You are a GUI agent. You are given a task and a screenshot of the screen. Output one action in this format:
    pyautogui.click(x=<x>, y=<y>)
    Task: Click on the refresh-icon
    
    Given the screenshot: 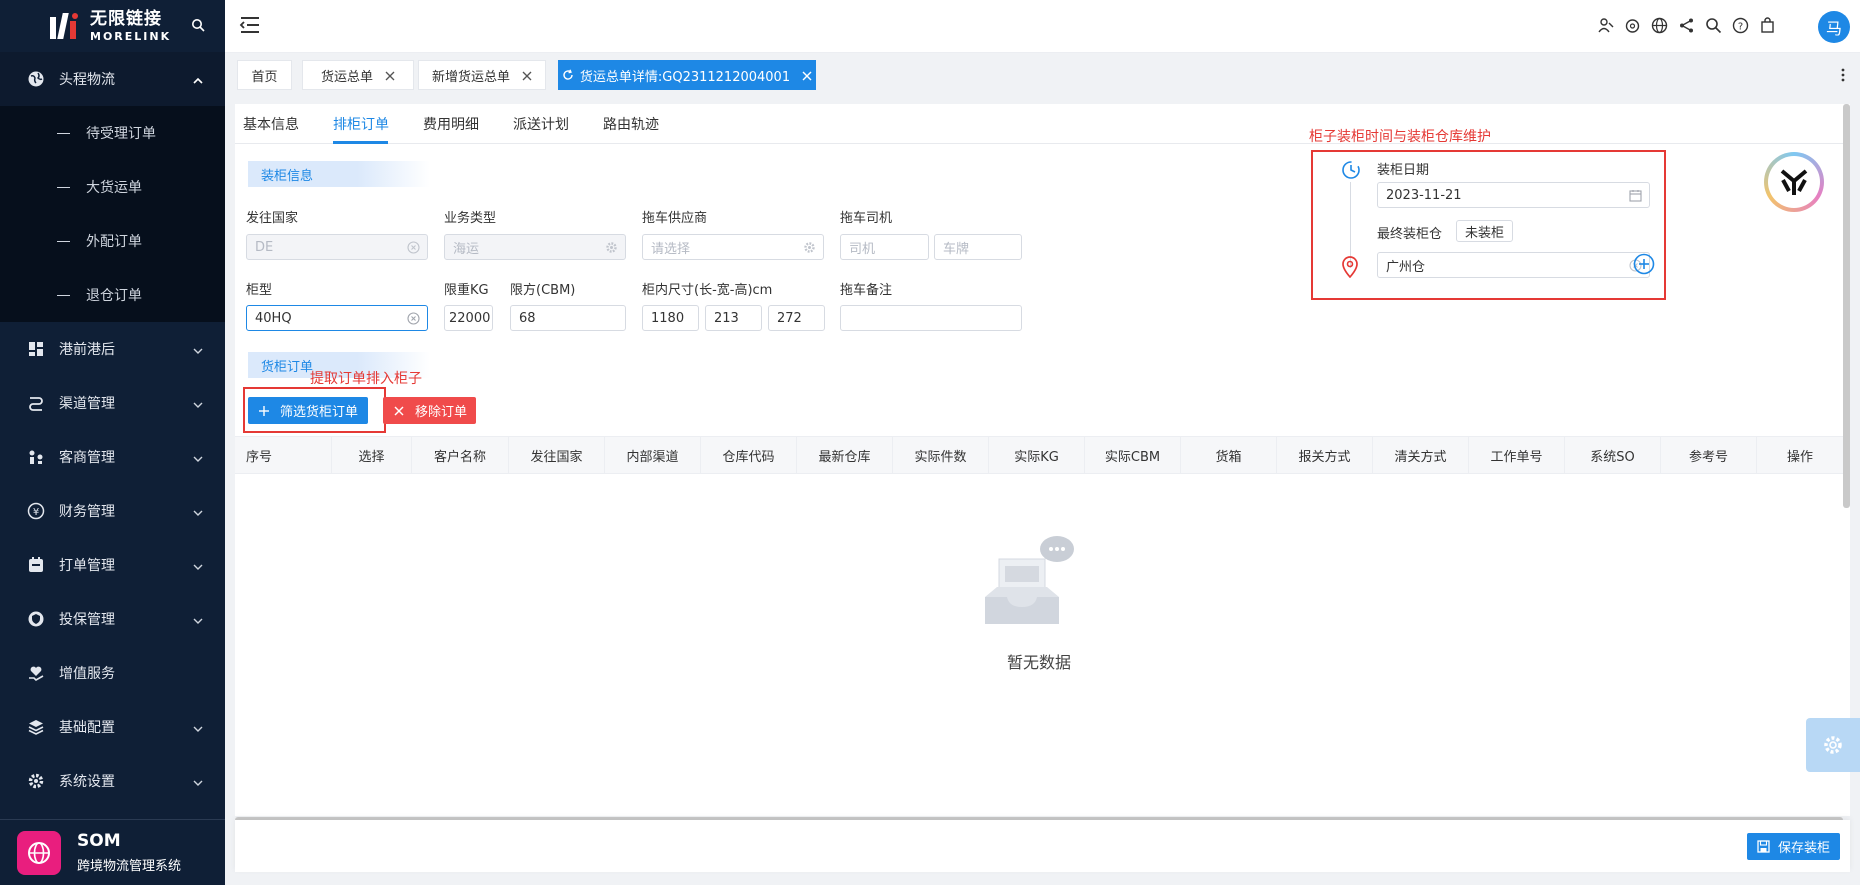 What is the action you would take?
    pyautogui.click(x=568, y=75)
    